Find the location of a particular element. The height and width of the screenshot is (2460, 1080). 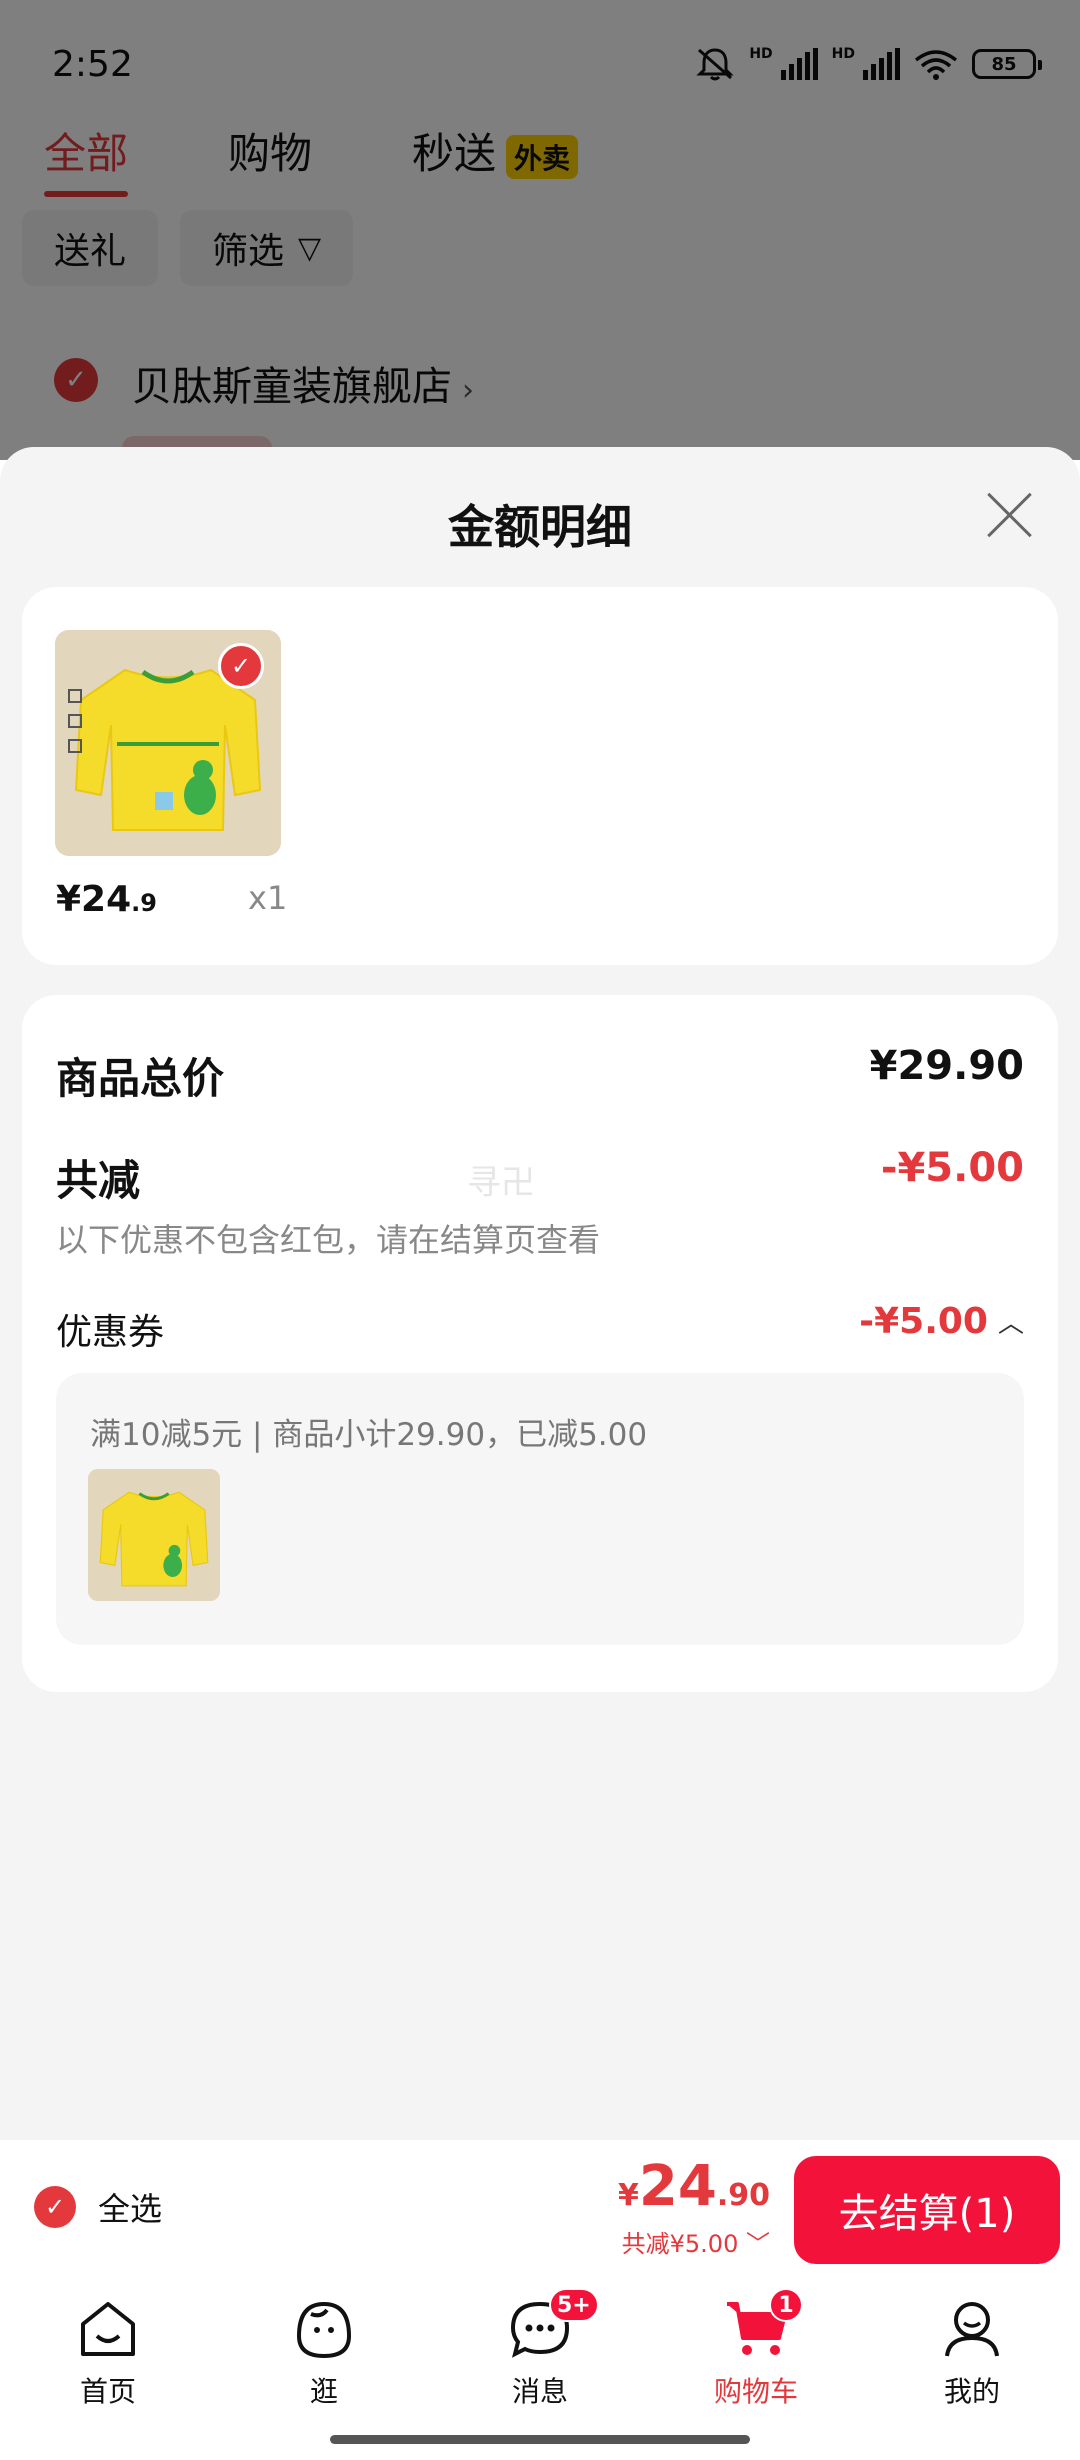

chevron-down-icon: ﹀ is located at coordinates (758, 2244).